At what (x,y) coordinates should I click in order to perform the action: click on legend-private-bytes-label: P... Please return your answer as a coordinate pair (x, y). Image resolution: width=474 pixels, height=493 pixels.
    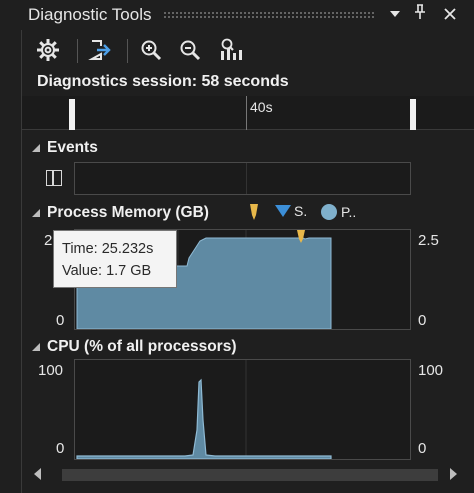
    Looking at the image, I should click on (349, 212).